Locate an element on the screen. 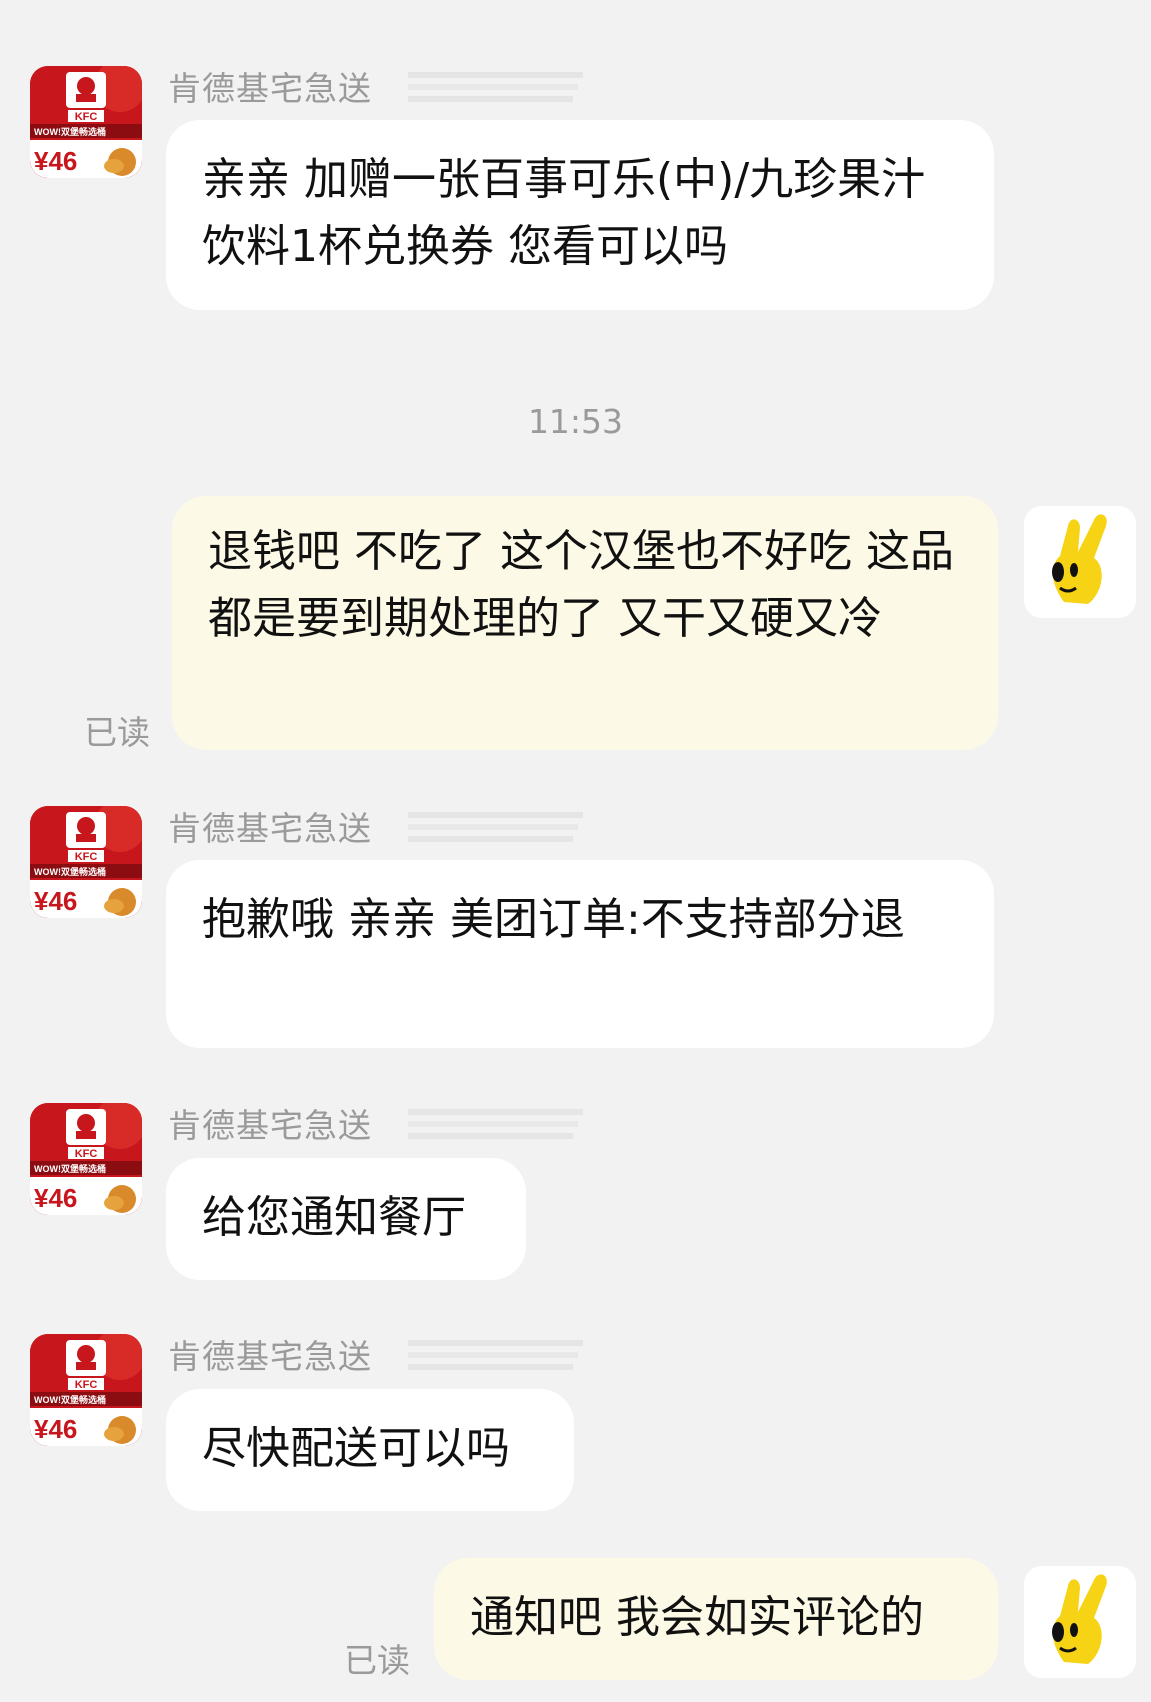  message-bubble-outgoing: 退钱吧 不吃了 这个汉堡也不好吃 这品都是要到期处理的了 又干又硬又冷 is located at coordinates (585, 623).